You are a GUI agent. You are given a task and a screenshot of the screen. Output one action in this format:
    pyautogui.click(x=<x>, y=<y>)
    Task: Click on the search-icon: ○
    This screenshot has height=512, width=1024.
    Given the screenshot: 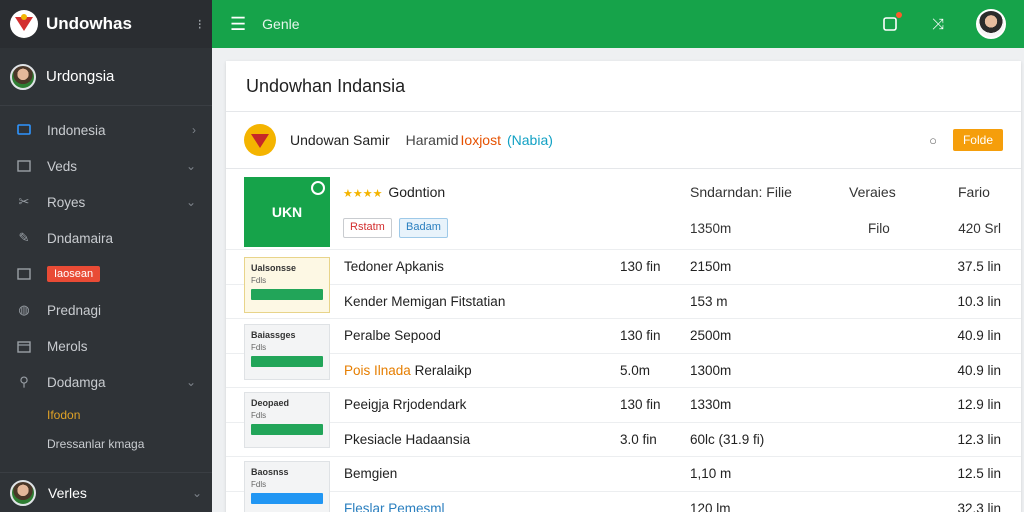 What is the action you would take?
    pyautogui.click(x=933, y=140)
    